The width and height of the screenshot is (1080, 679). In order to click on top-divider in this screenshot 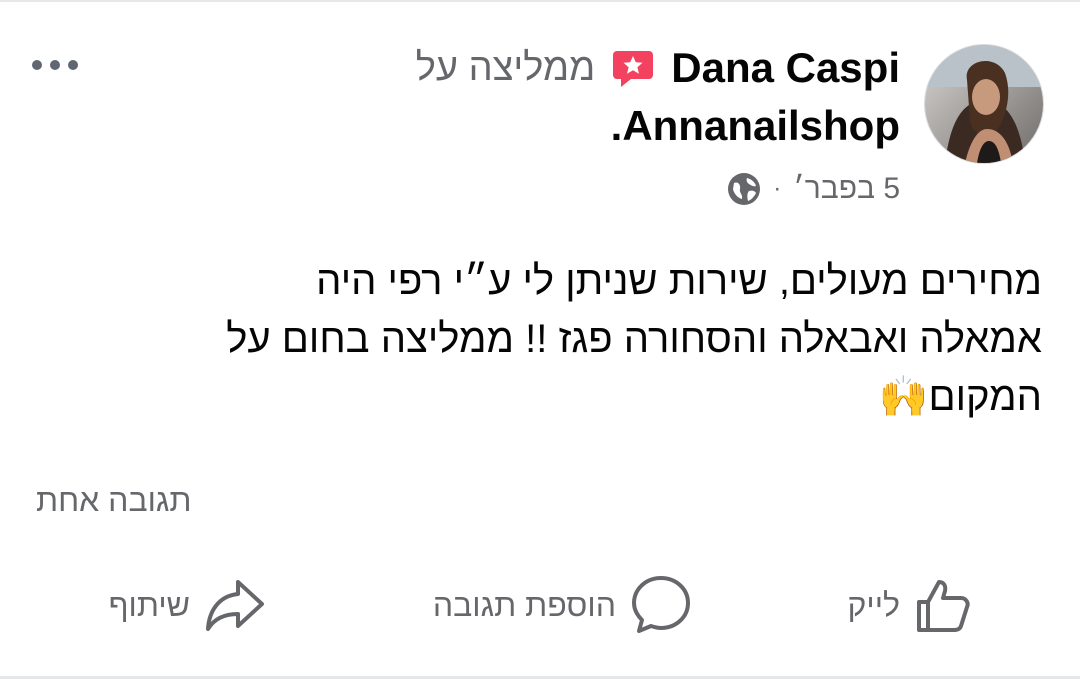, I will do `click(540, 1)`.